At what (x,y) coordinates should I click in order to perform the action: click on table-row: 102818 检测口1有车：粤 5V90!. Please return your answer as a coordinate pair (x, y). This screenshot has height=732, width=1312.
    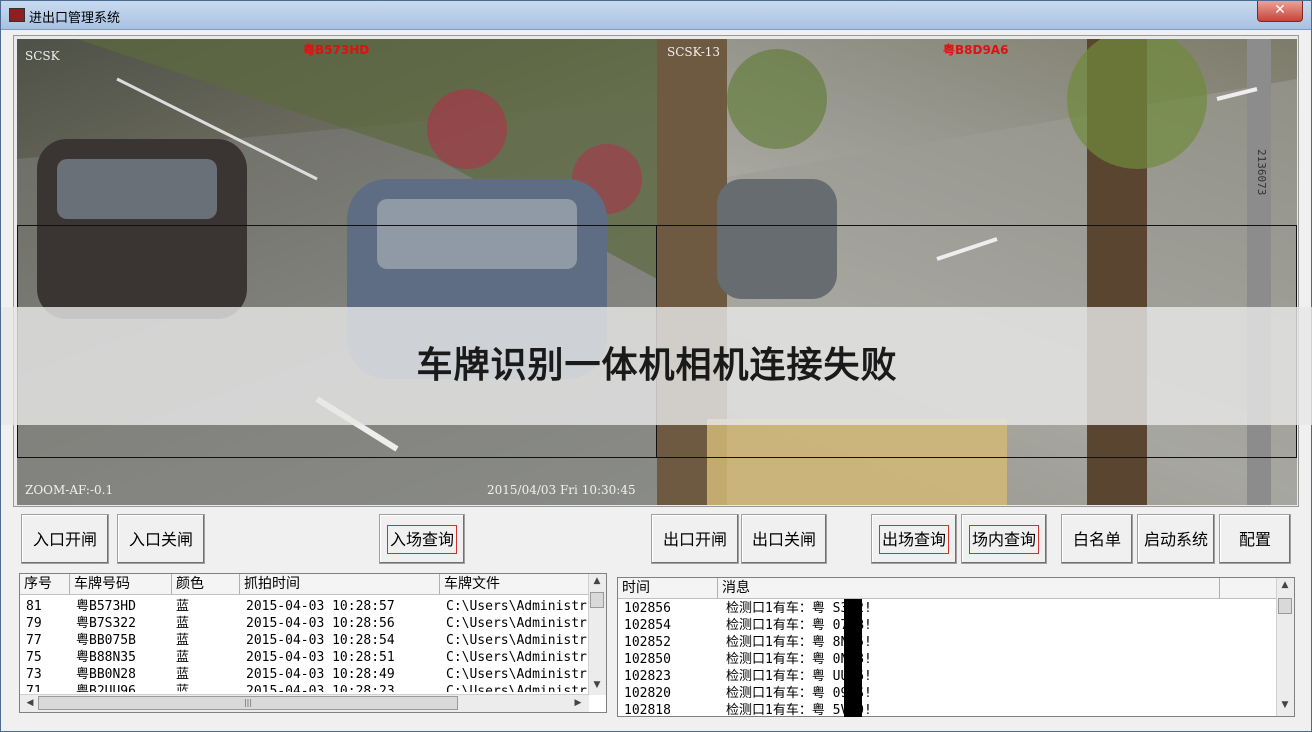
    Looking at the image, I should click on (956, 709).